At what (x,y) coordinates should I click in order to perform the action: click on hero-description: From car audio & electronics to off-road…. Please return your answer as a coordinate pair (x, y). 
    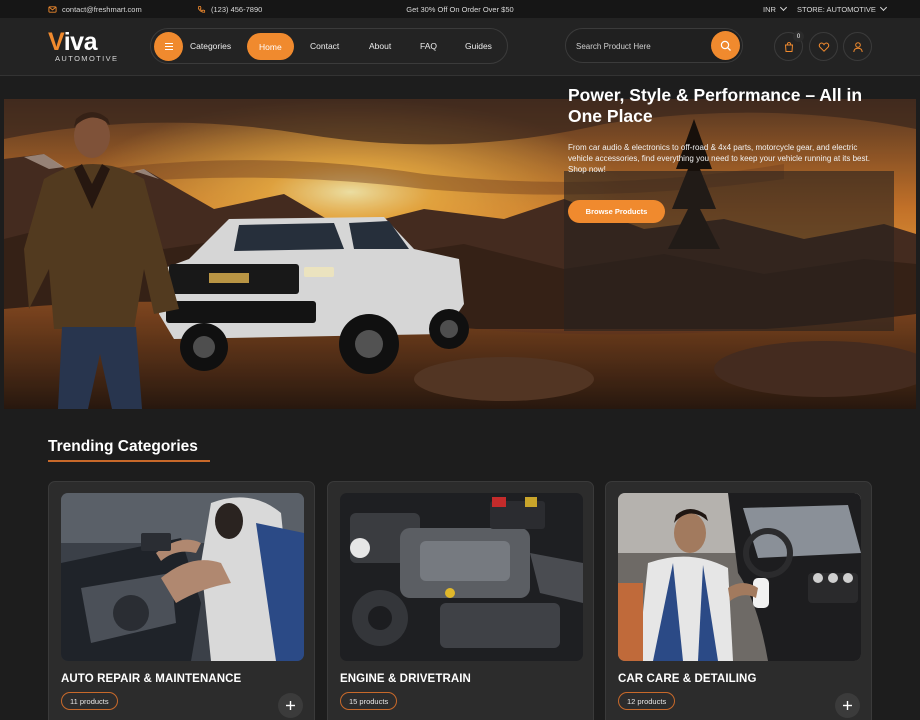
    Looking at the image, I should click on (719, 158).